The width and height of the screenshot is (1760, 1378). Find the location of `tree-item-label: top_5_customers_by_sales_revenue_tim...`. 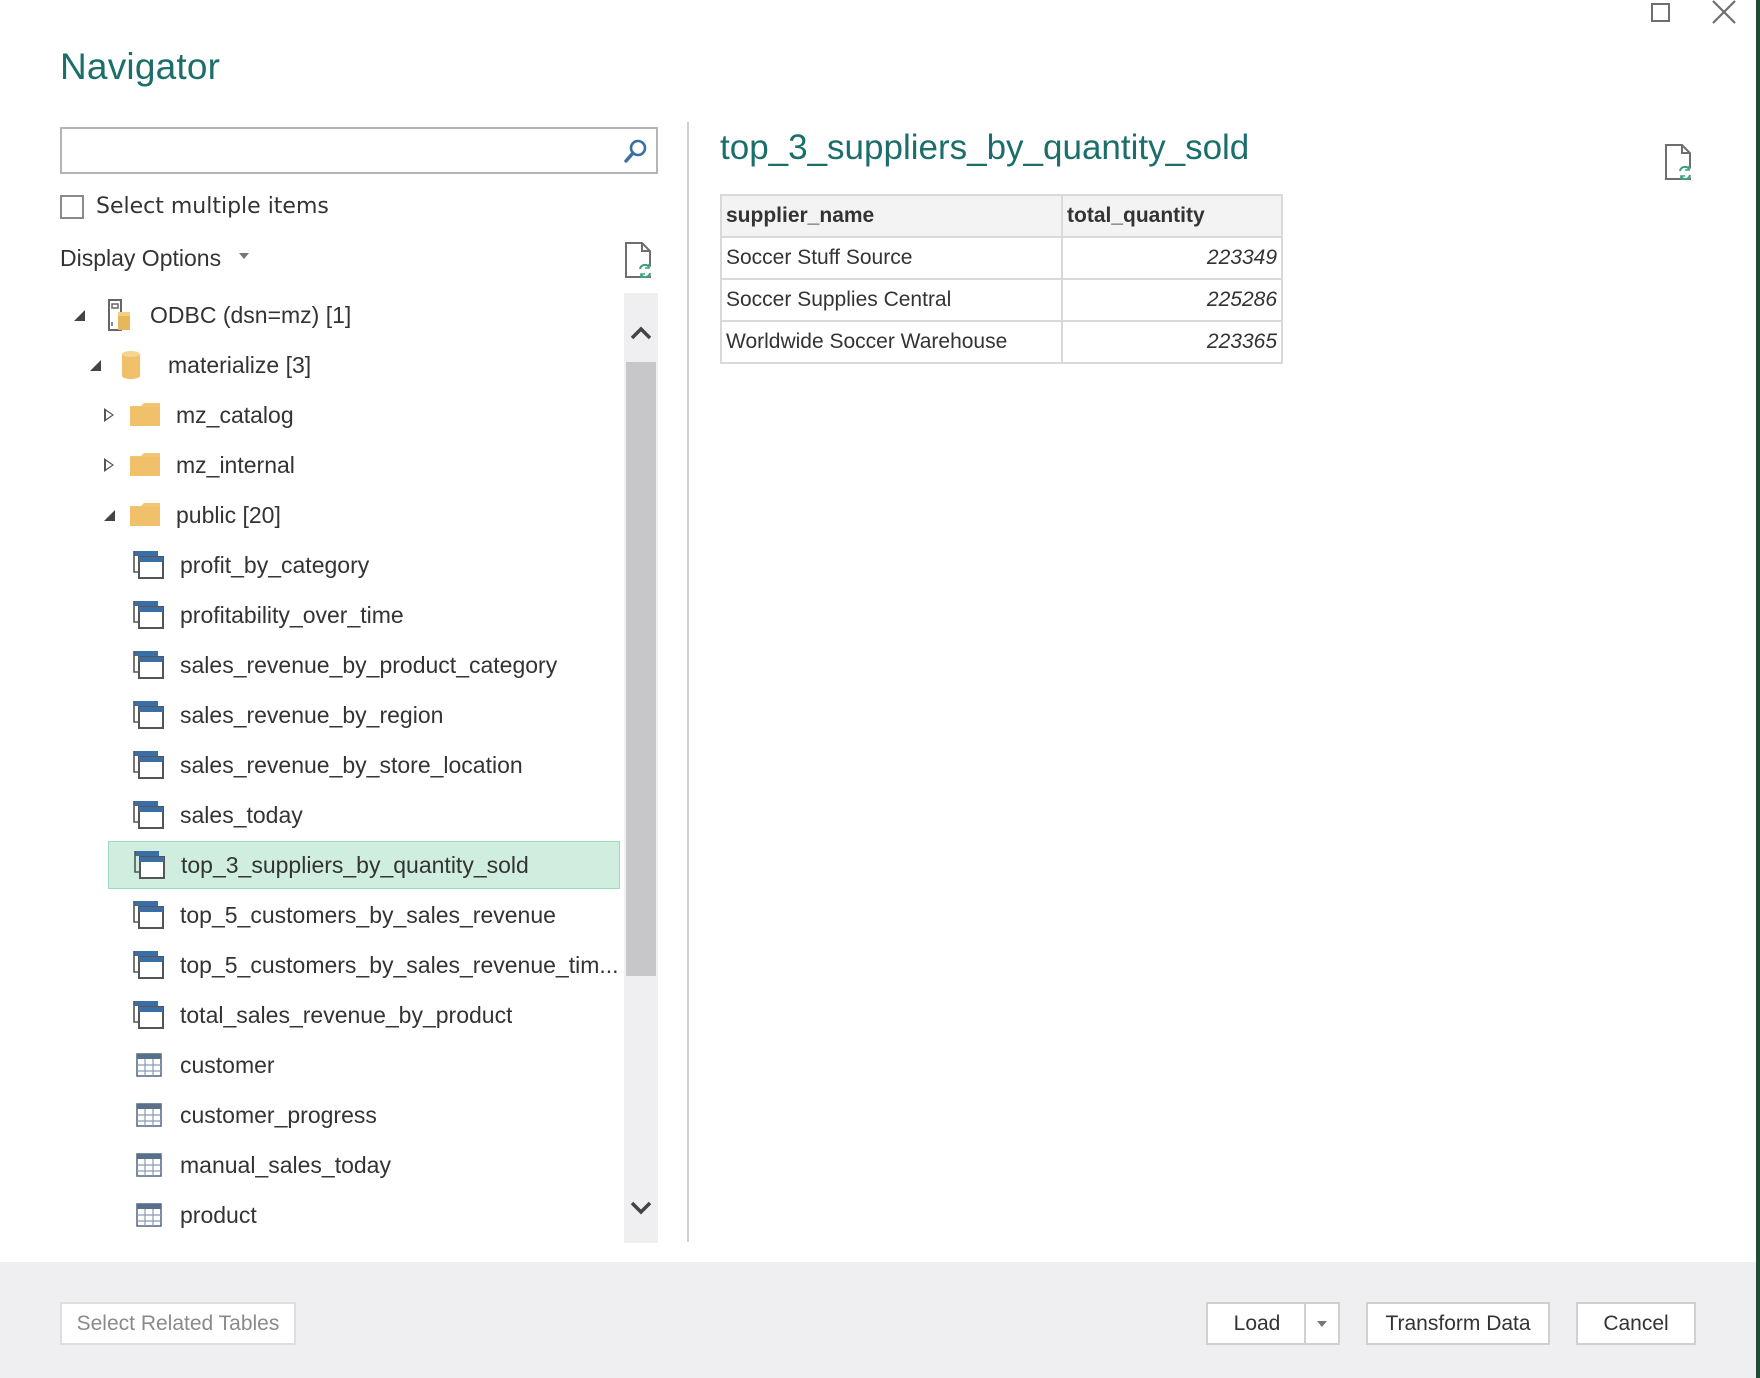

tree-item-label: top_5_customers_by_sales_revenue_tim... is located at coordinates (399, 964).